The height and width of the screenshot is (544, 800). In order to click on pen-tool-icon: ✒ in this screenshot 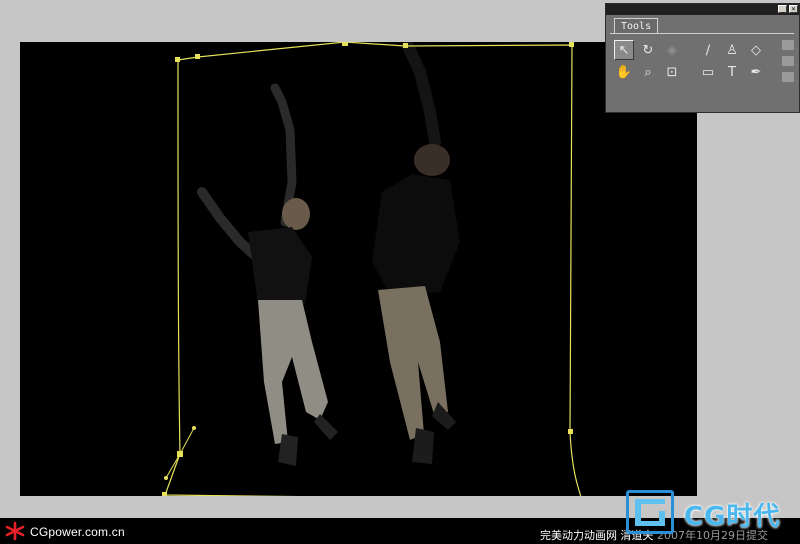, I will do `click(756, 72)`.